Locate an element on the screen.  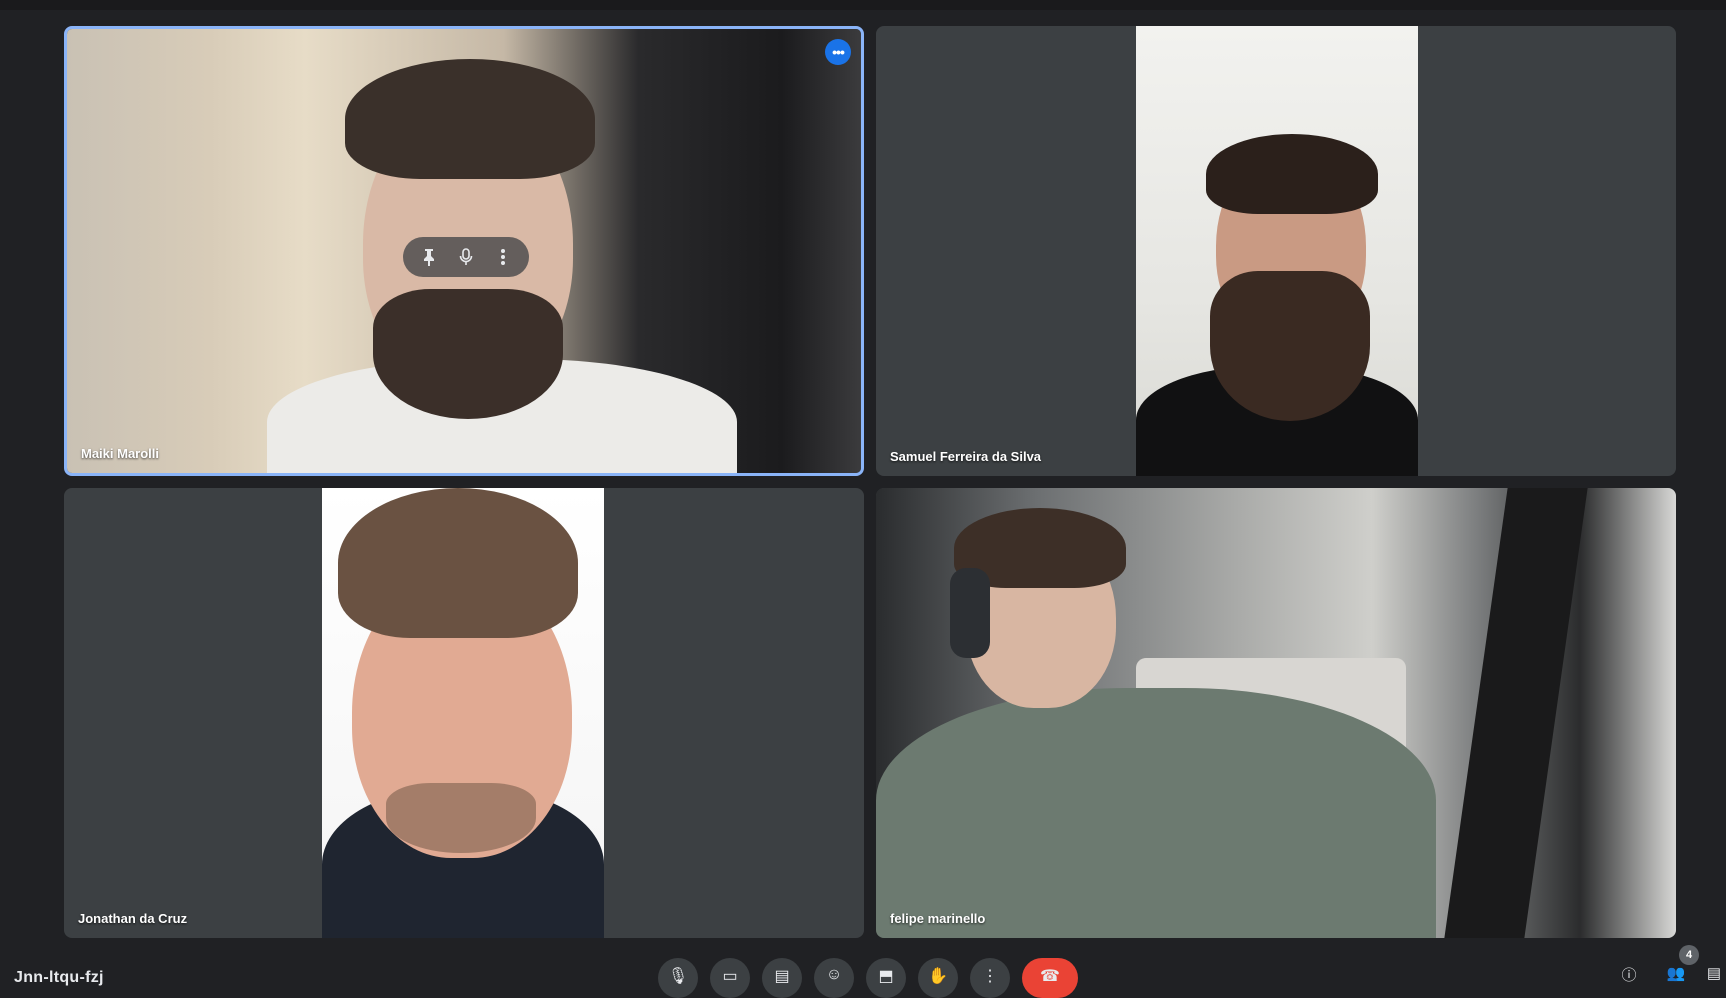
person-body is located at coordinates (1156, 813).